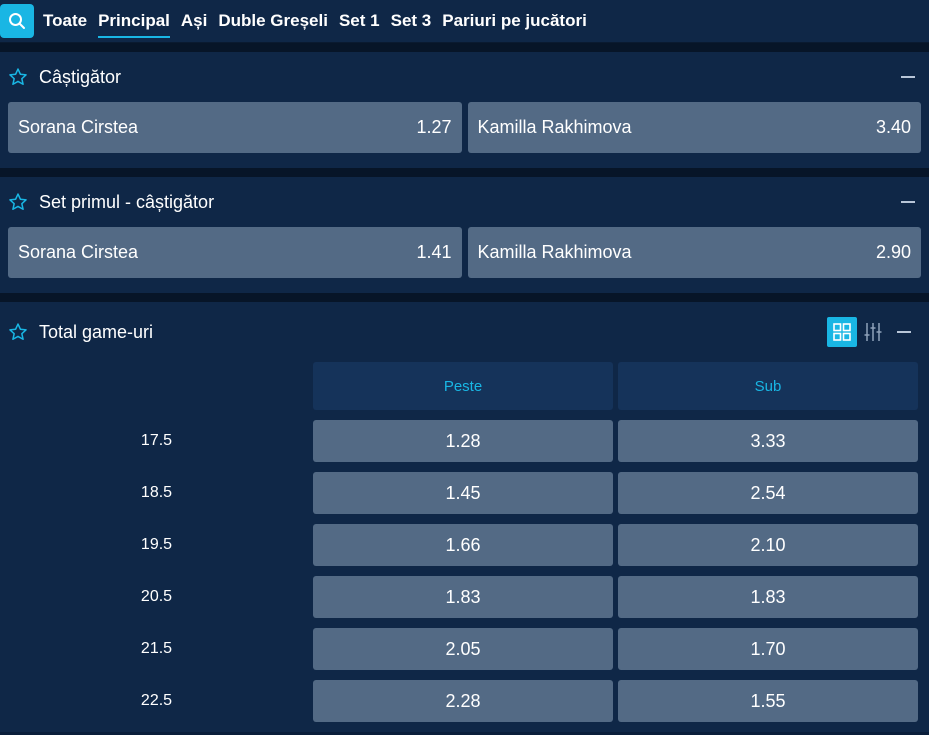  Describe the element at coordinates (194, 21) in the screenshot. I see `tab-asi: Ași` at that location.